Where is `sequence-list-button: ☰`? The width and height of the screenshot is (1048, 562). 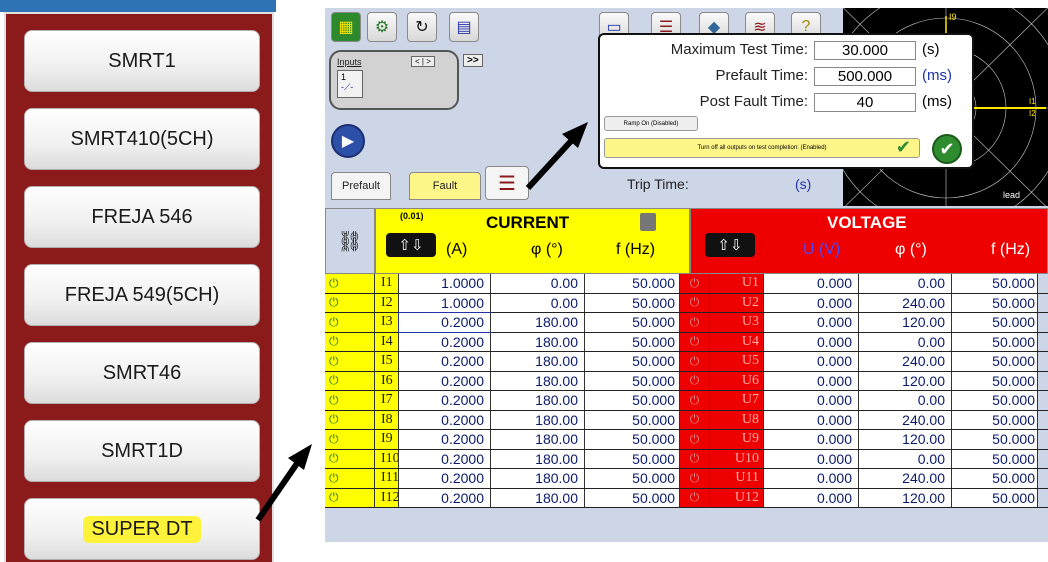 sequence-list-button: ☰ is located at coordinates (507, 183).